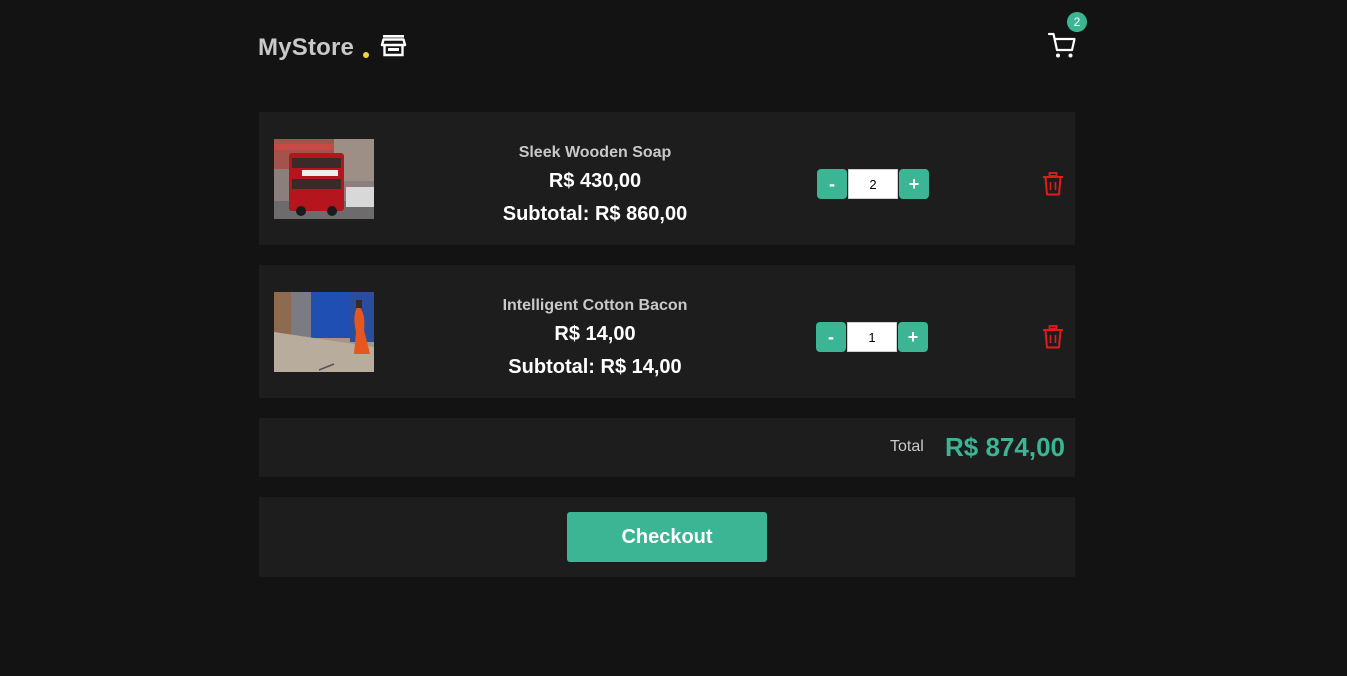 This screenshot has width=1347, height=676. I want to click on cart-total: Total R$ 874,00, so click(667, 447).